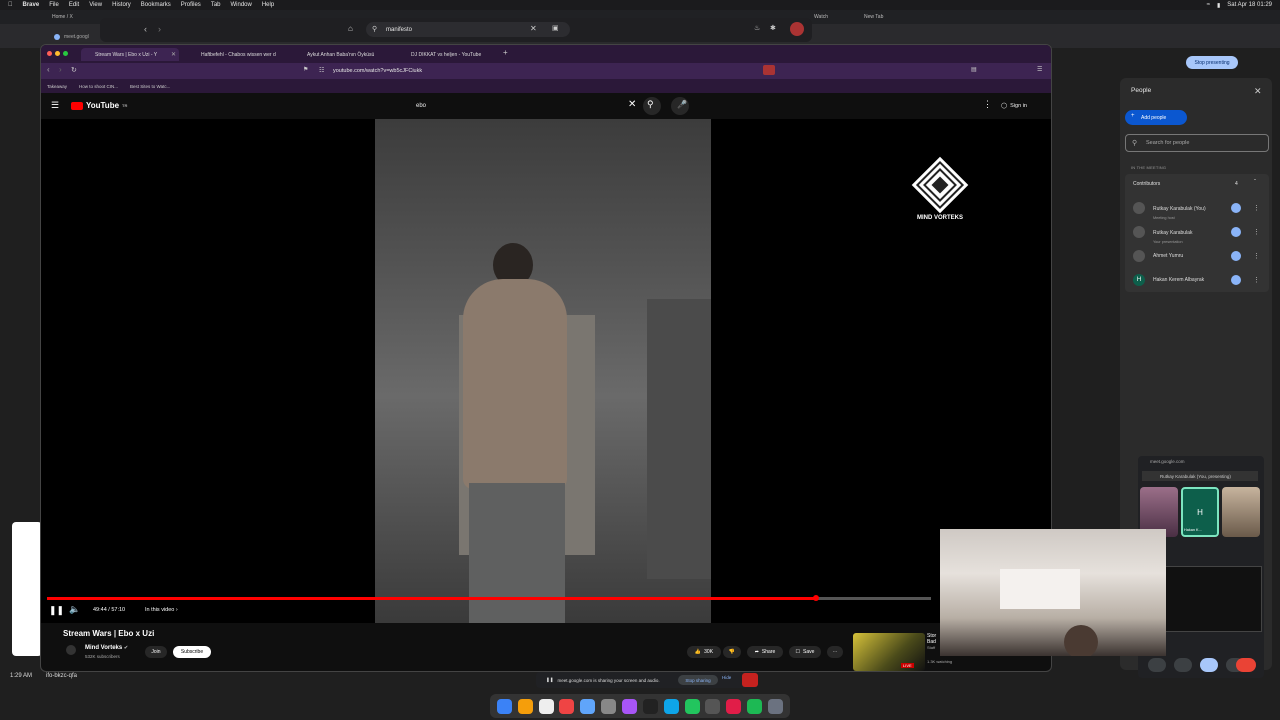 This screenshot has width=1280, height=720. What do you see at coordinates (350, 28) in the screenshot?
I see `home-icon: ⌂` at bounding box center [350, 28].